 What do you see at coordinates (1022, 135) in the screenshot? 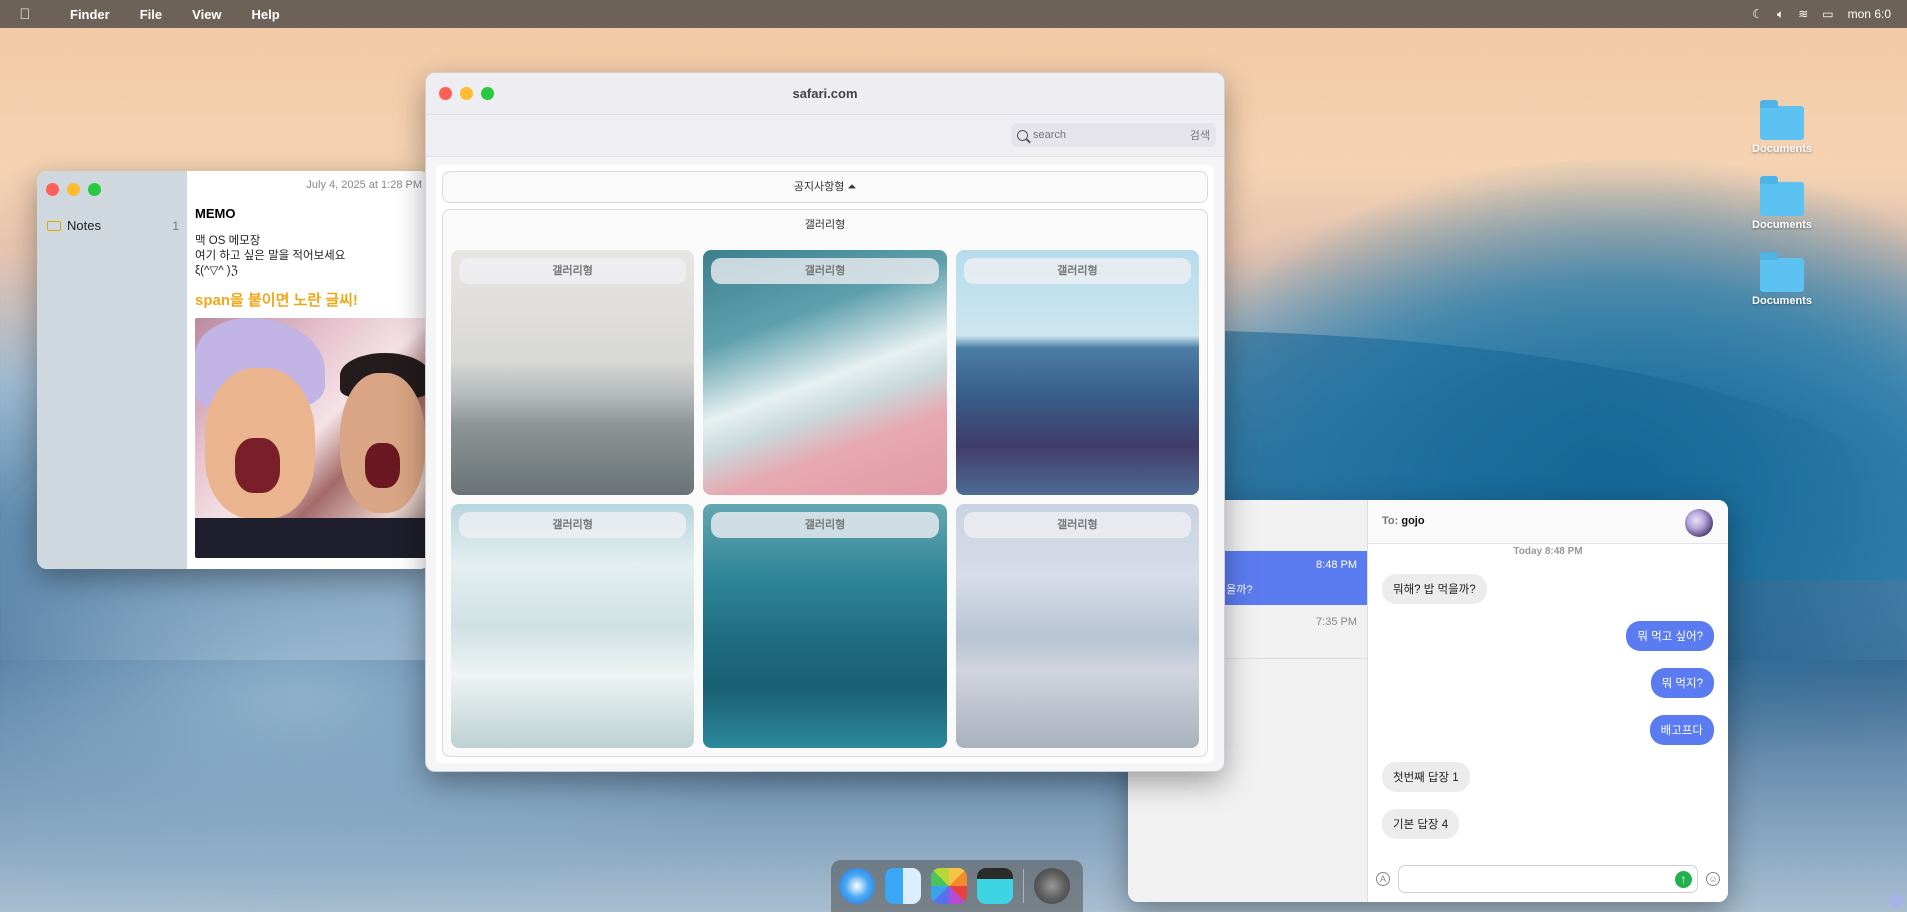
I see `search-icon` at bounding box center [1022, 135].